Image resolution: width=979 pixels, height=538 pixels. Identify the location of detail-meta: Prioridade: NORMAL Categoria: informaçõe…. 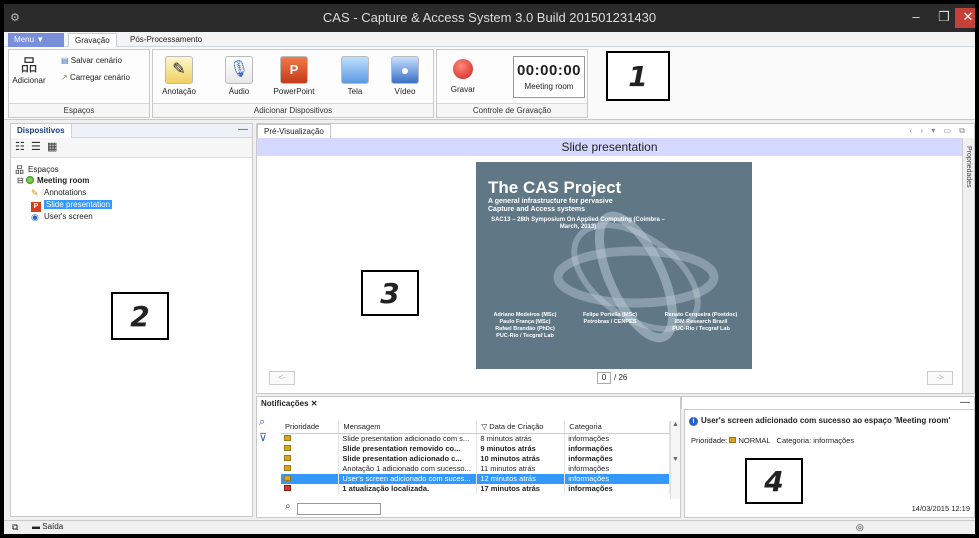
(772, 440).